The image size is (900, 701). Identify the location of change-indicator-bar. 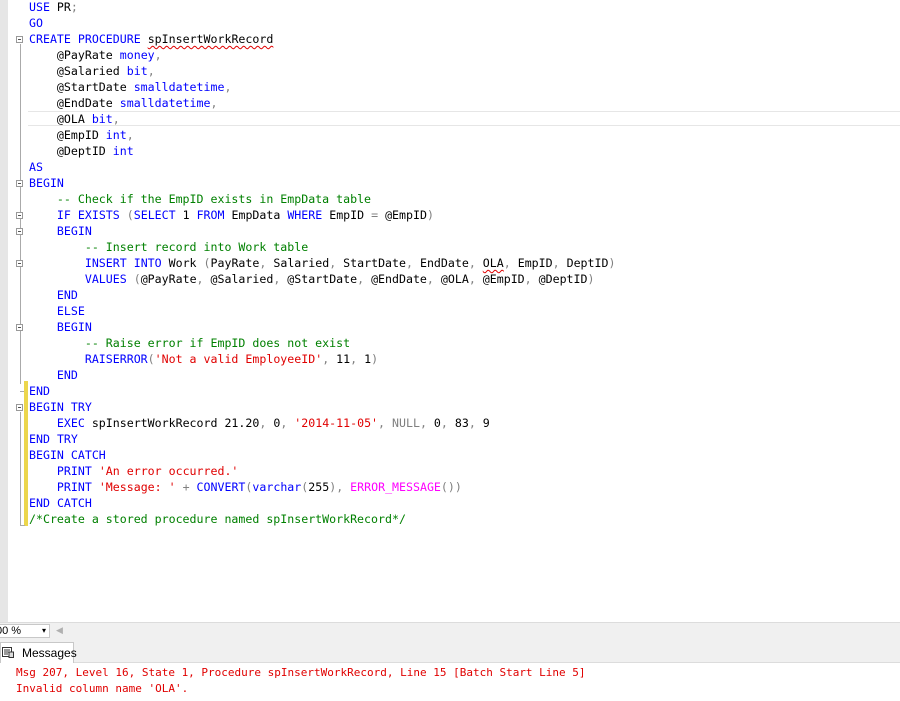
(26, 453).